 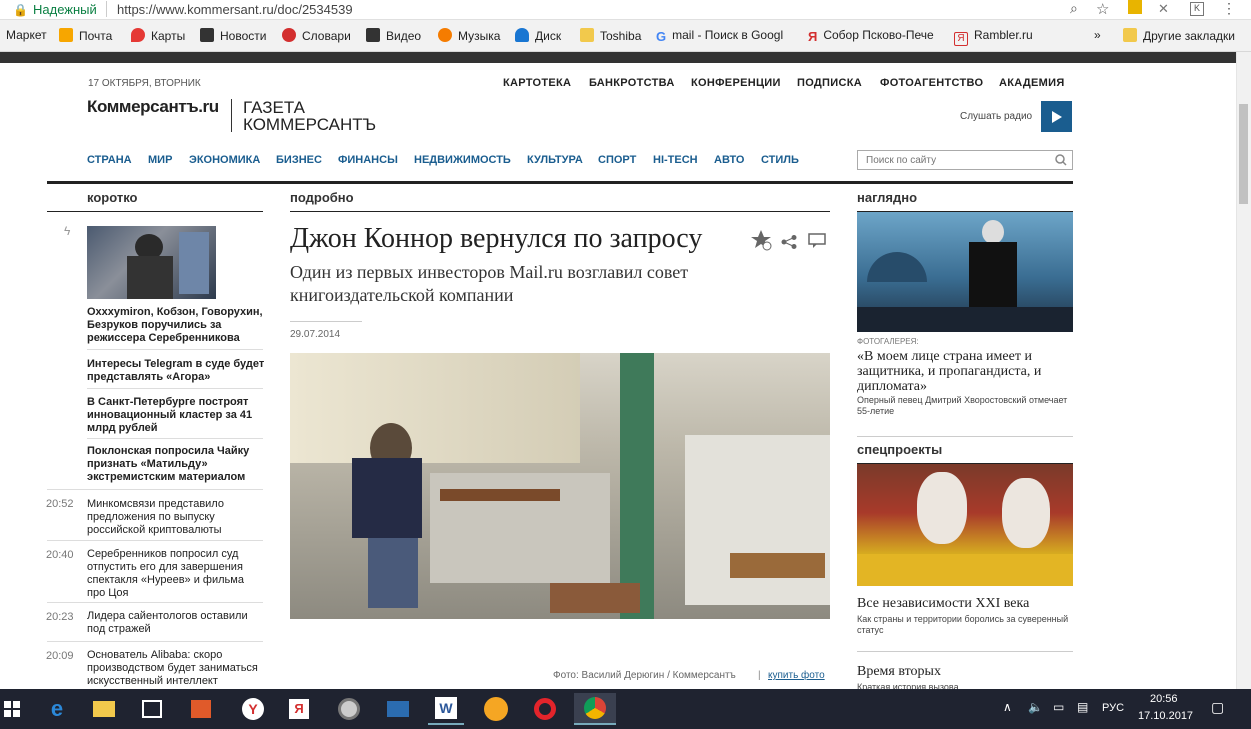 What do you see at coordinates (253, 709) in the screenshot?
I see `yandex-browser-icon: Y` at bounding box center [253, 709].